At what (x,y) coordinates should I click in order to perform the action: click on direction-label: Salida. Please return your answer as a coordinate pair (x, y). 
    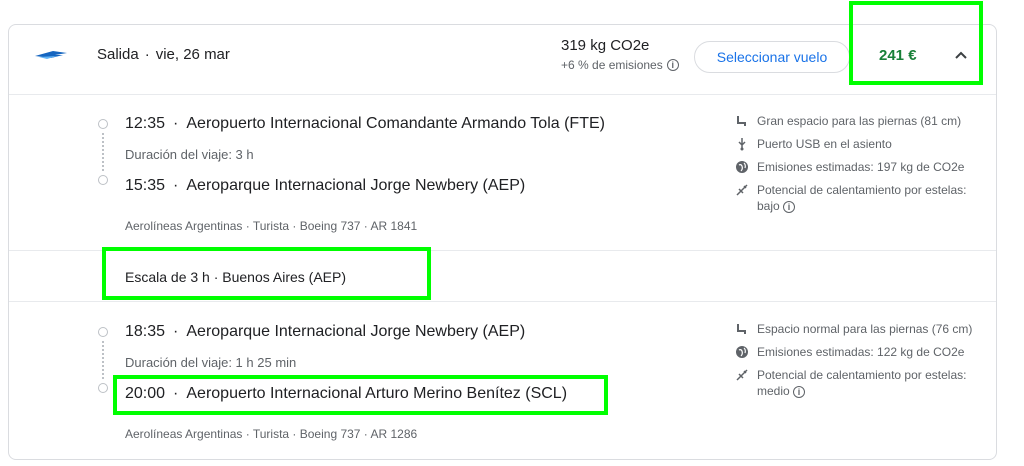
    Looking at the image, I should click on (118, 54).